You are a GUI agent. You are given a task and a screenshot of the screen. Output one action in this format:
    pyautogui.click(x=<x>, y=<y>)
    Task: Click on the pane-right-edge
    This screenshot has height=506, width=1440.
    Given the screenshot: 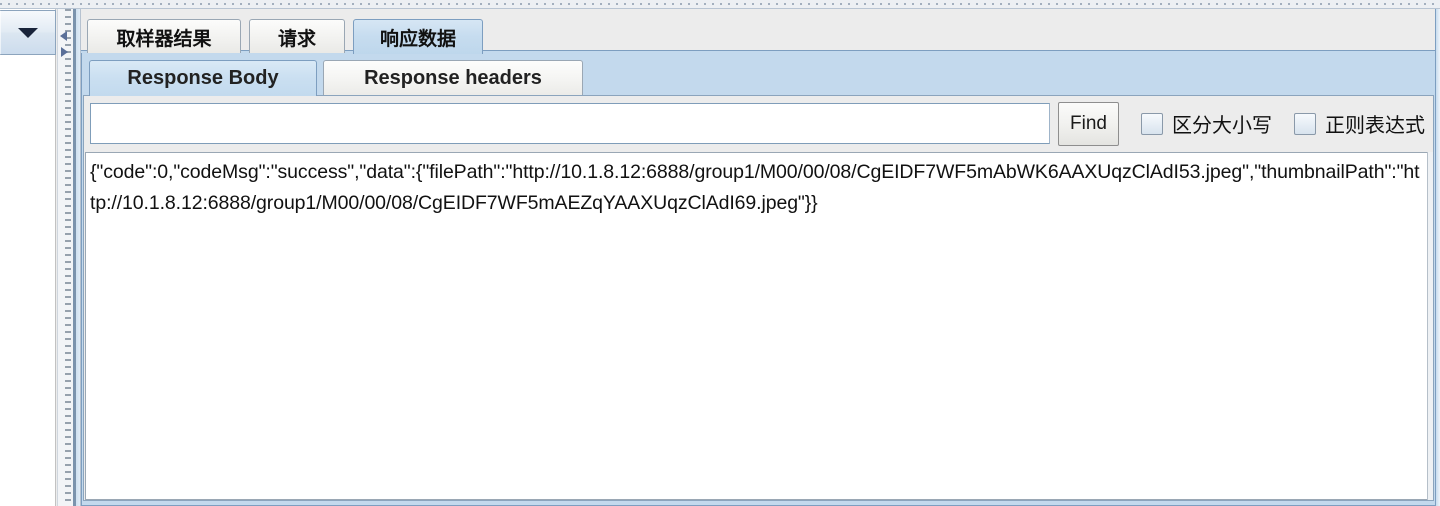 What is the action you would take?
    pyautogui.click(x=1437, y=257)
    